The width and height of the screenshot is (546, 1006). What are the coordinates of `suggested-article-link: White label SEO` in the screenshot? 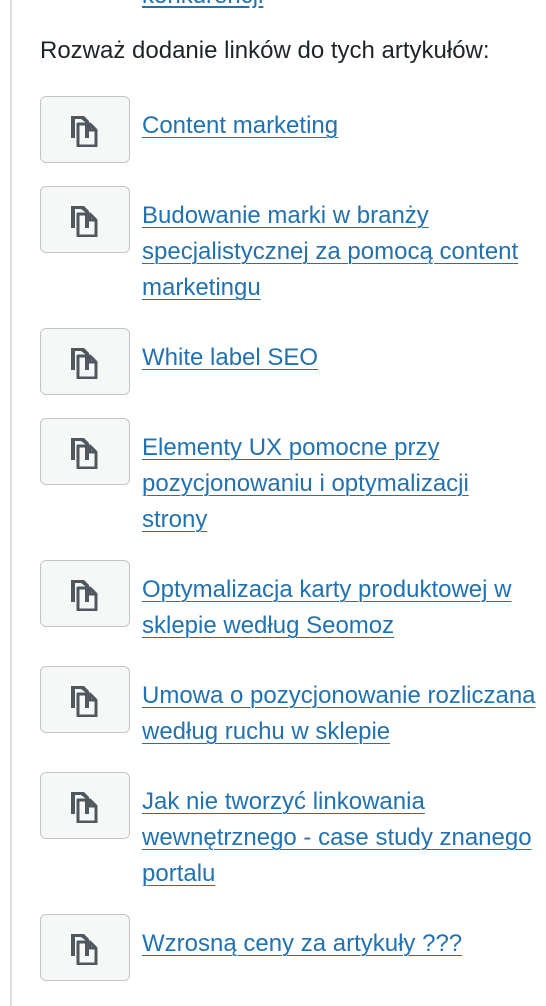 It's located at (339, 358).